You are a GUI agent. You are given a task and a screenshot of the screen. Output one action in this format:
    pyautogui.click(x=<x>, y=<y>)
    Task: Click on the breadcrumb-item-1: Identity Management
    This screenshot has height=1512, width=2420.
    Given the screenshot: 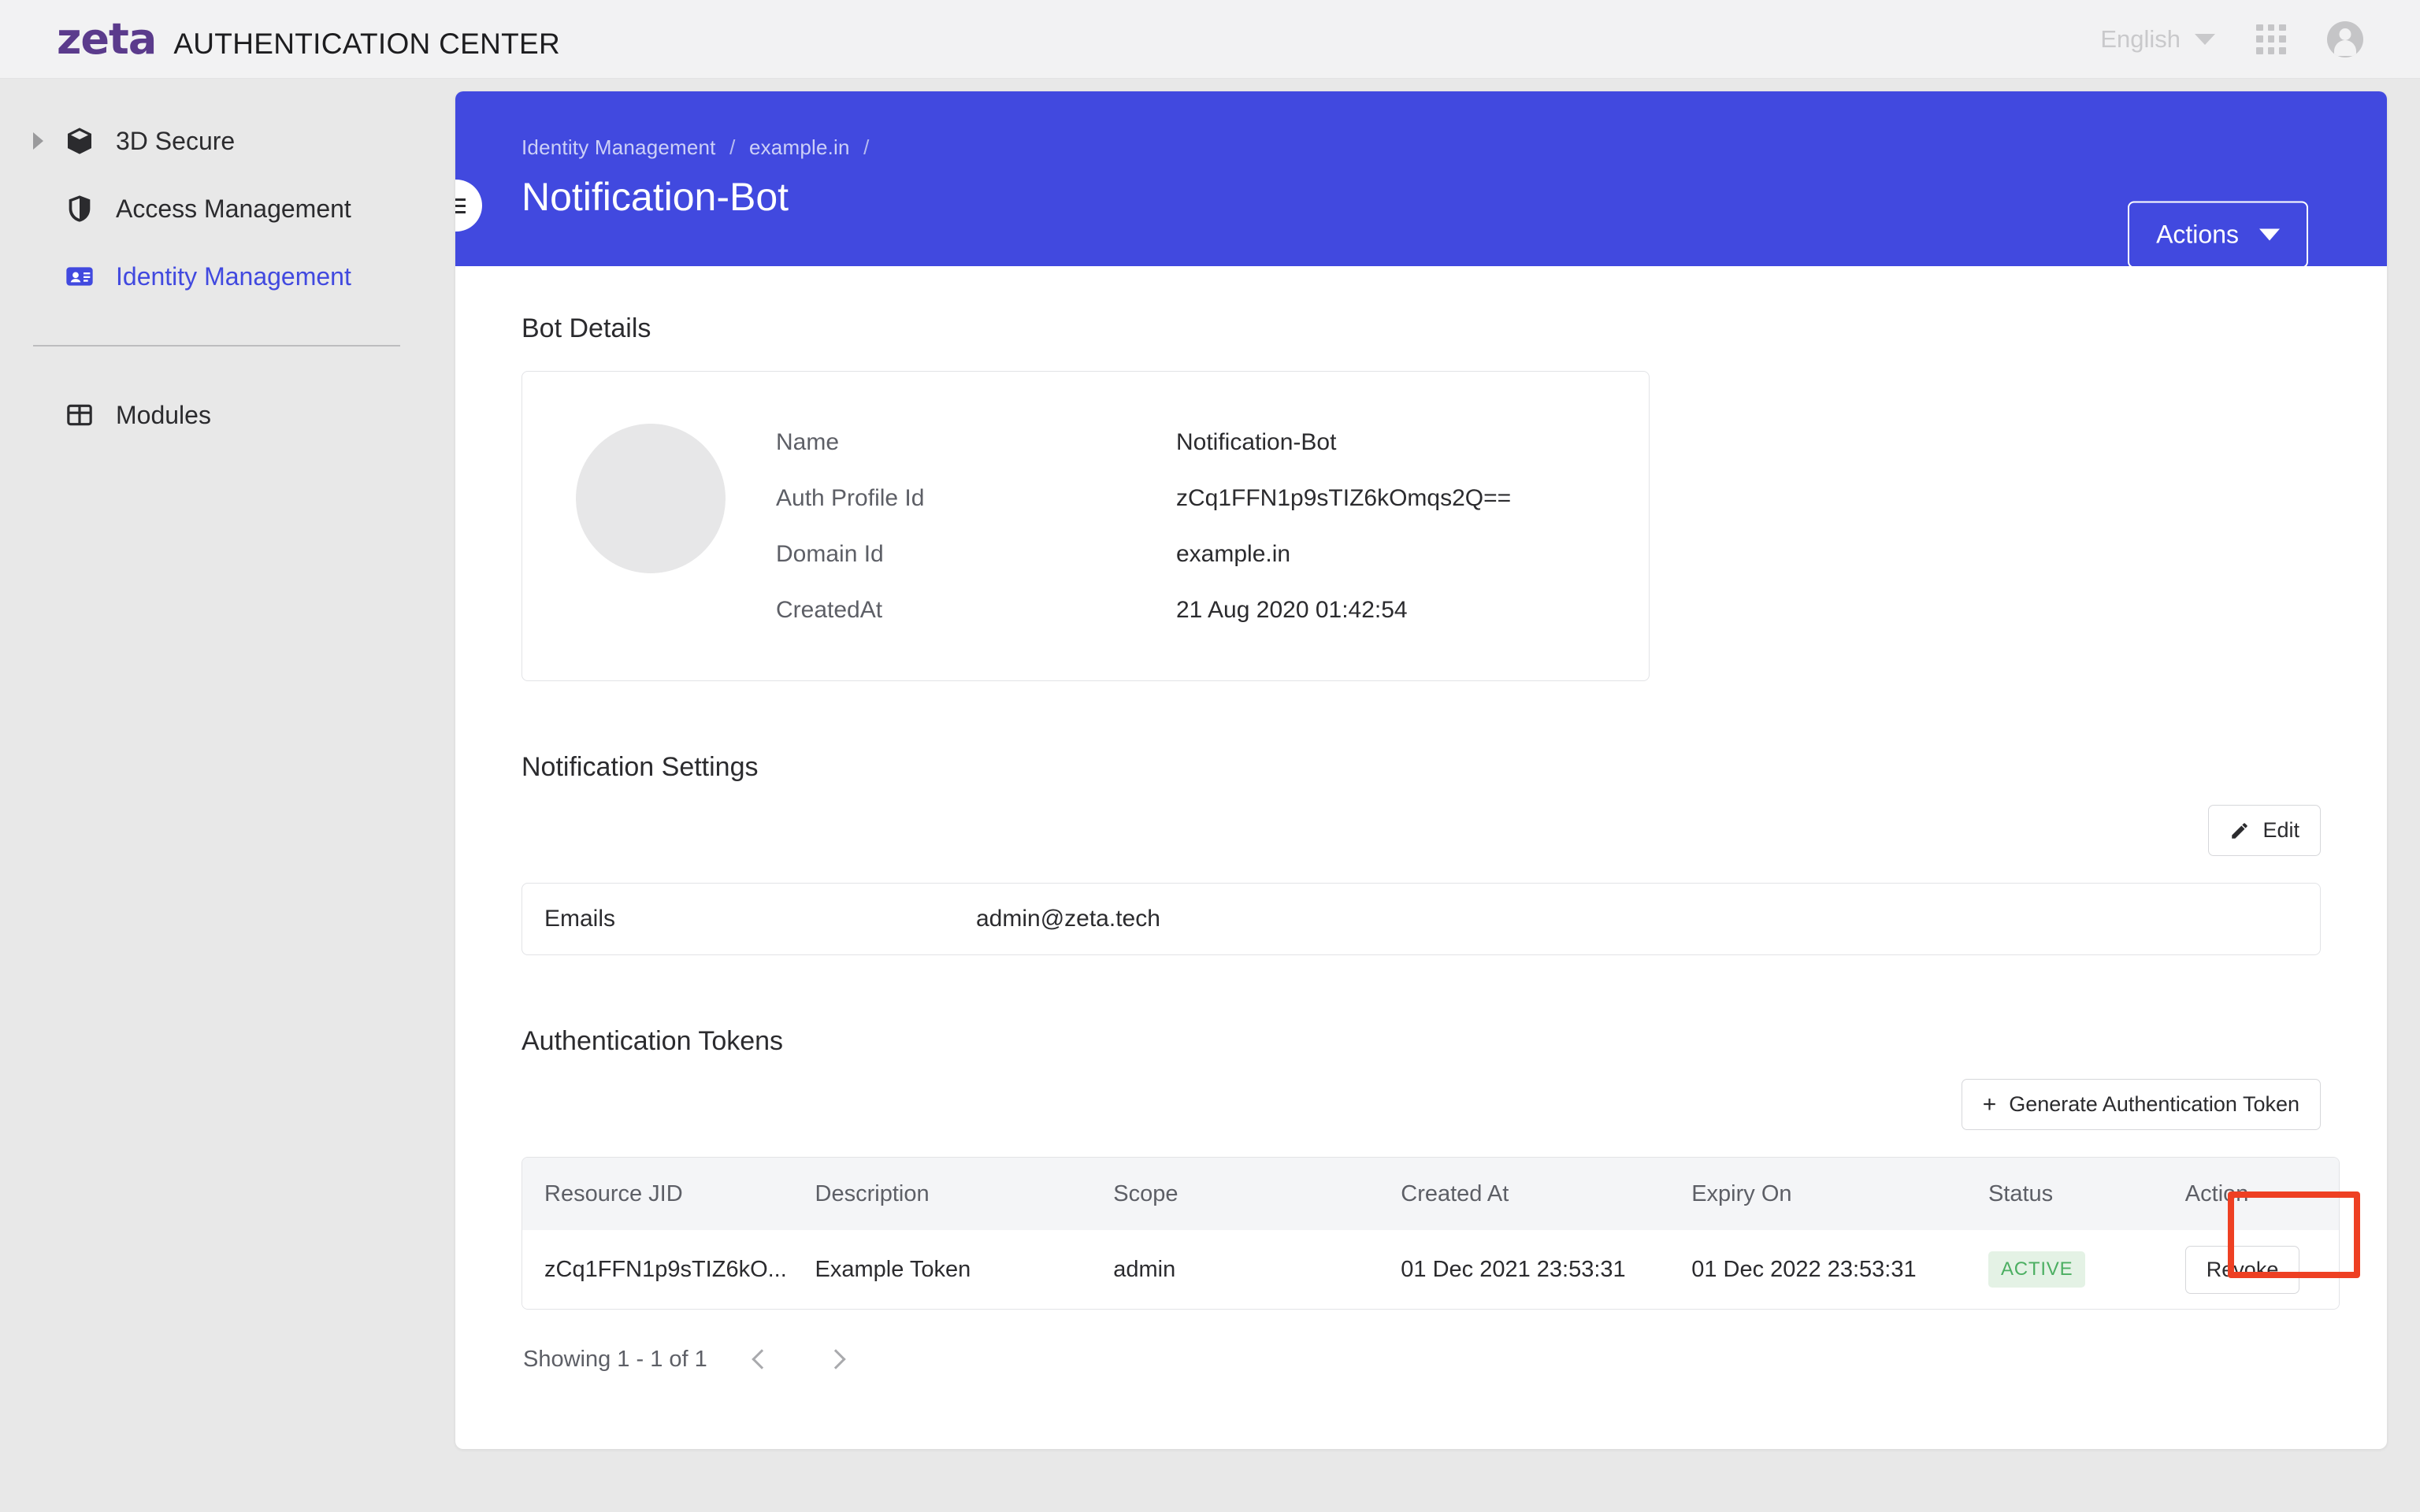 What is the action you would take?
    pyautogui.click(x=618, y=147)
    